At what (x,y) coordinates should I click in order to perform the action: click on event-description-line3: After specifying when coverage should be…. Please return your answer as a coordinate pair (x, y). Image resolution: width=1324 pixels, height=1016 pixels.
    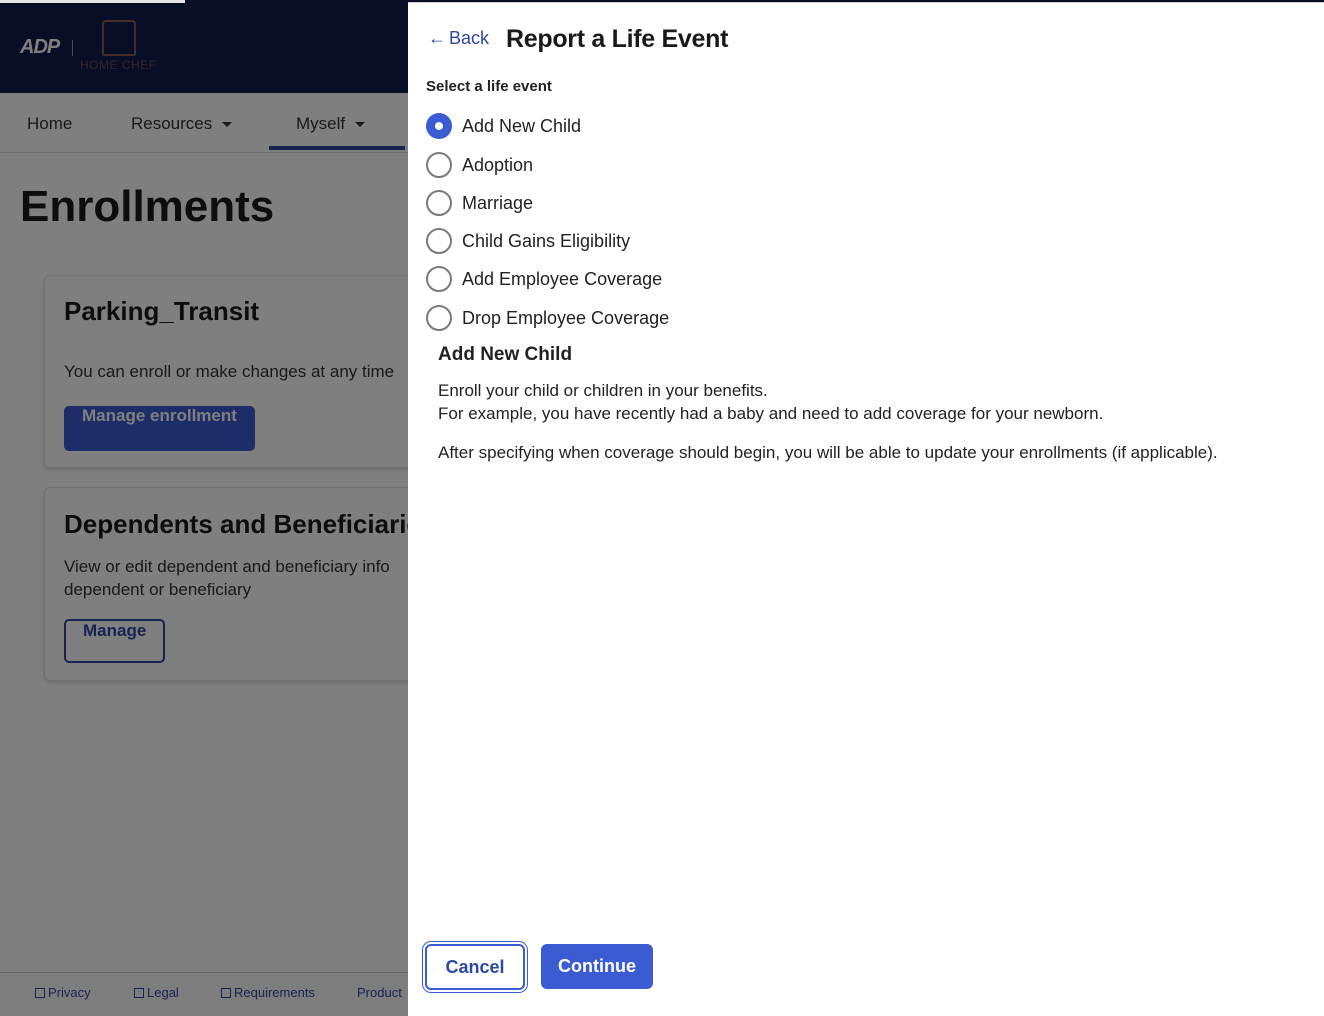
    Looking at the image, I should click on (828, 452).